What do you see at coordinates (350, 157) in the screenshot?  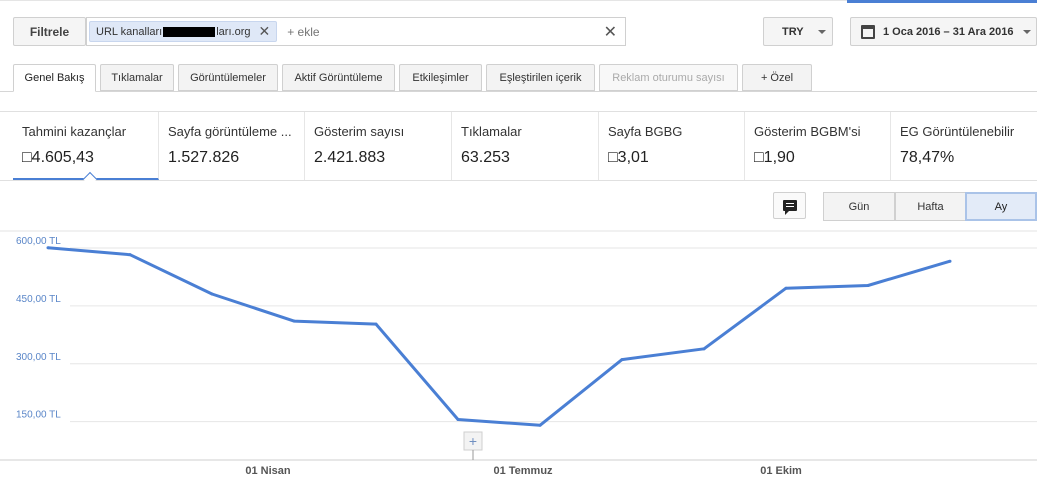 I see `metric-value: 2.421.883` at bounding box center [350, 157].